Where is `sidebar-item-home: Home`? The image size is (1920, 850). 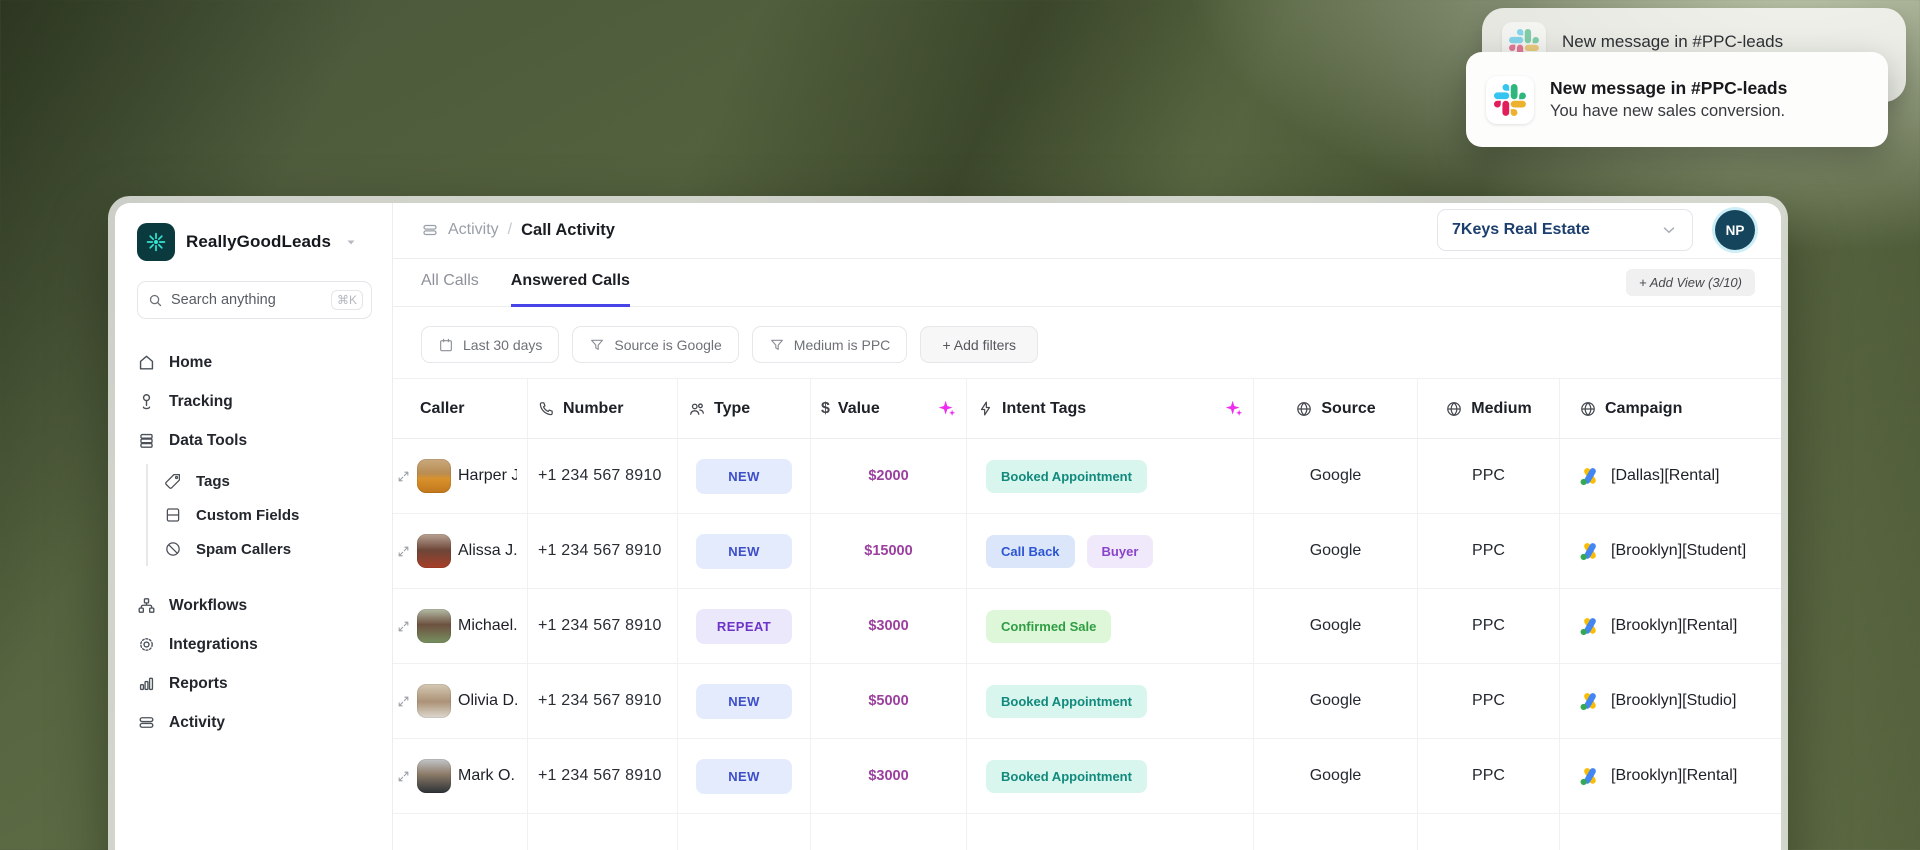
sidebar-item-home: Home is located at coordinates (254, 362).